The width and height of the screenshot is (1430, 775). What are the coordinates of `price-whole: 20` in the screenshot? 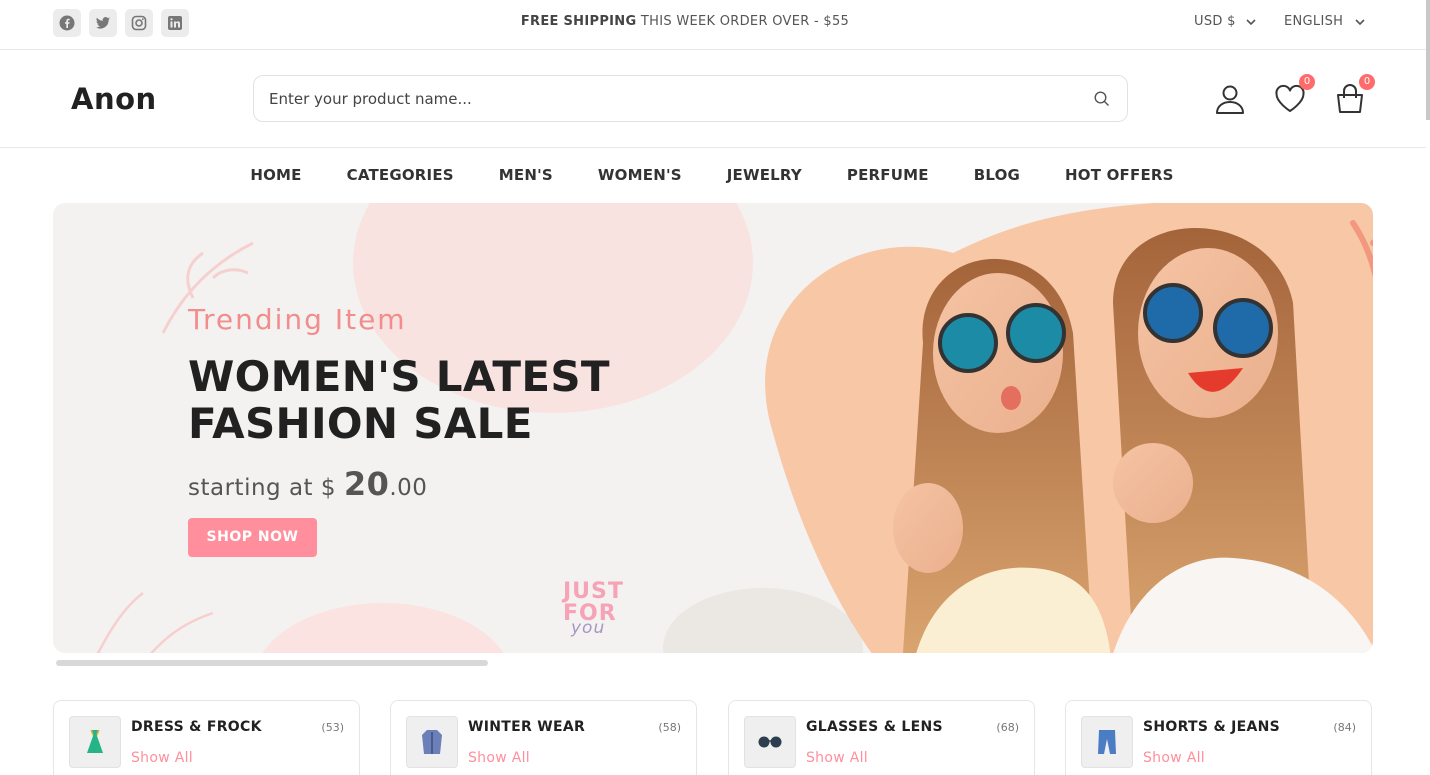 It's located at (366, 484).